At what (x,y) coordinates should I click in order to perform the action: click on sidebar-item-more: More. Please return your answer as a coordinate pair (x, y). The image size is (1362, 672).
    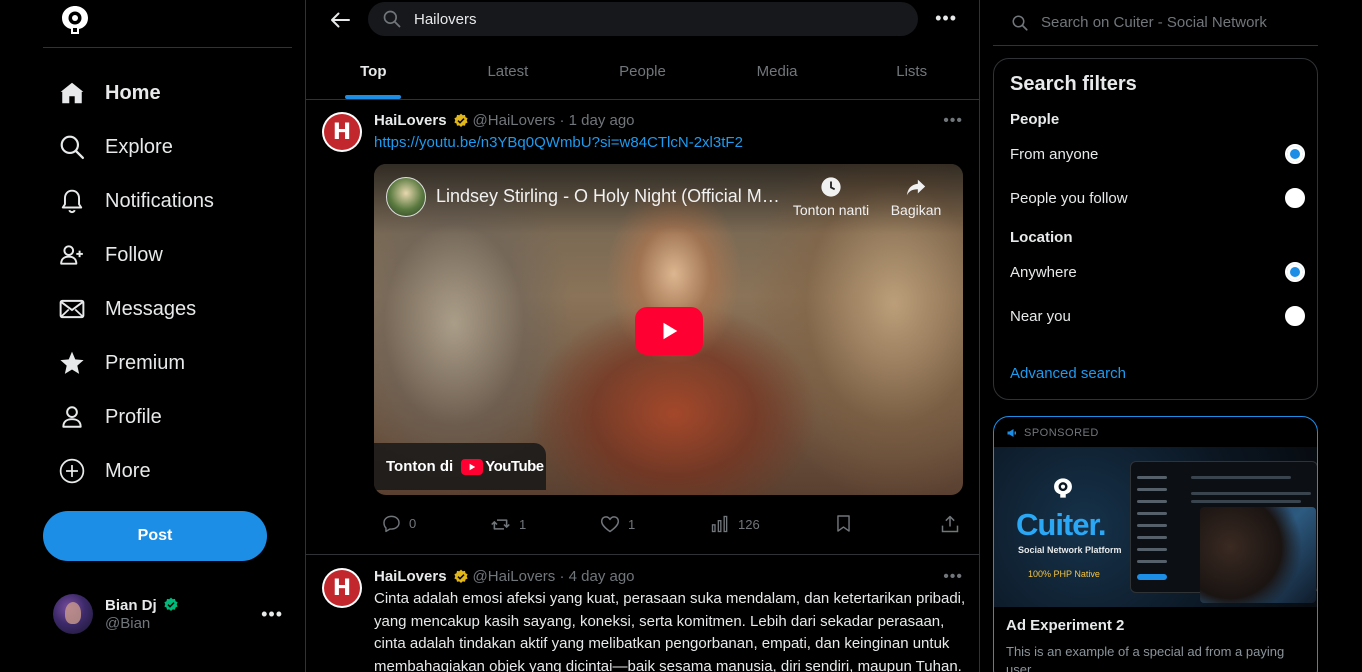
    Looking at the image, I should click on (163, 471).